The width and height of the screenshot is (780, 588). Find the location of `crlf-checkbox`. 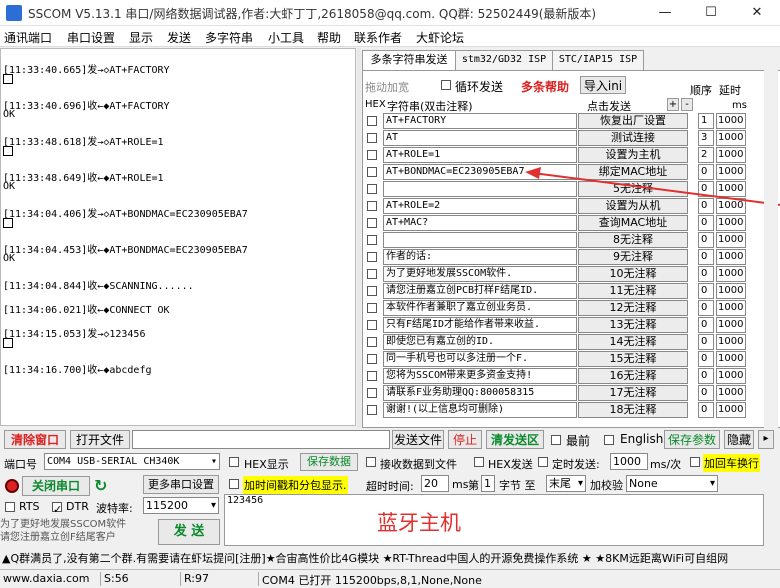

crlf-checkbox is located at coordinates (695, 462).